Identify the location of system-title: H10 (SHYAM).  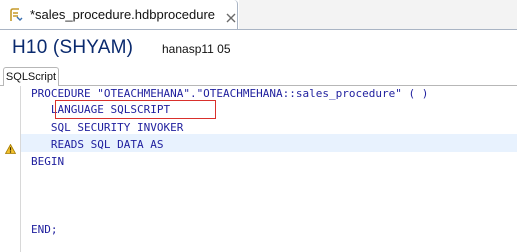
(73, 47).